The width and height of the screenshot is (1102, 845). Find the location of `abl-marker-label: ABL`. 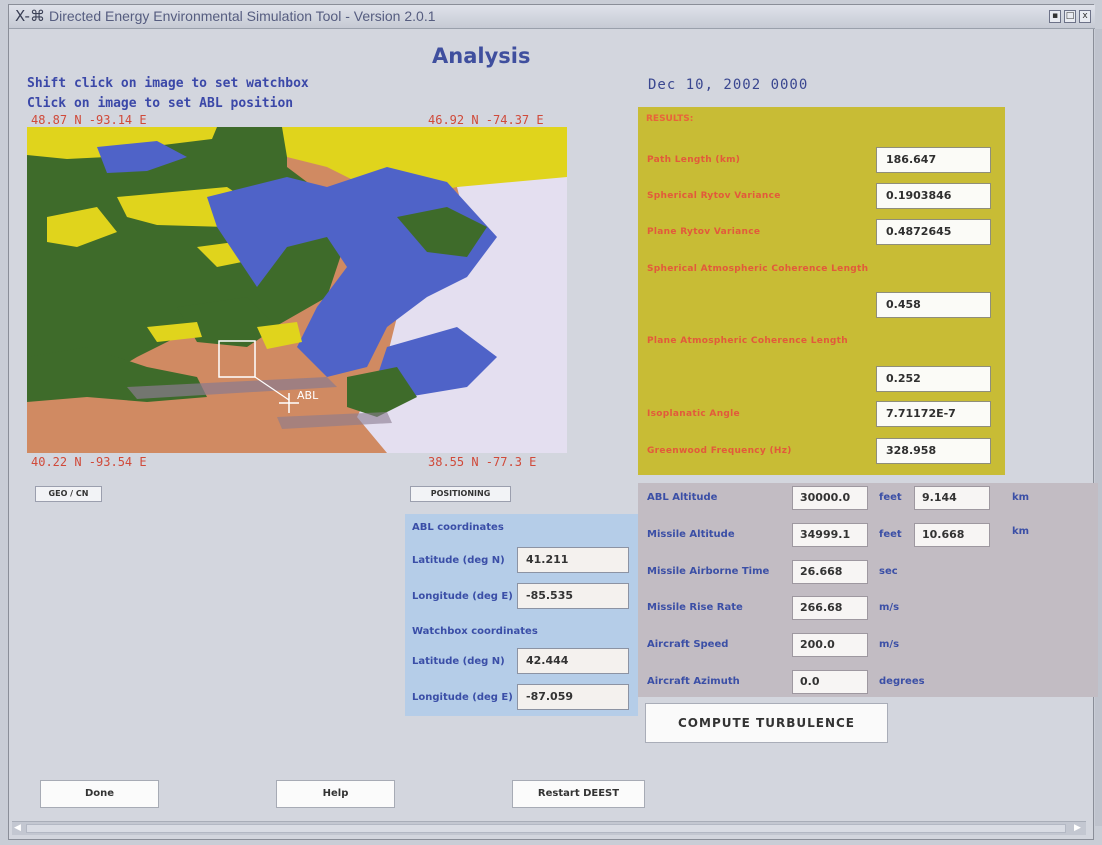

abl-marker-label: ABL is located at coordinates (308, 395).